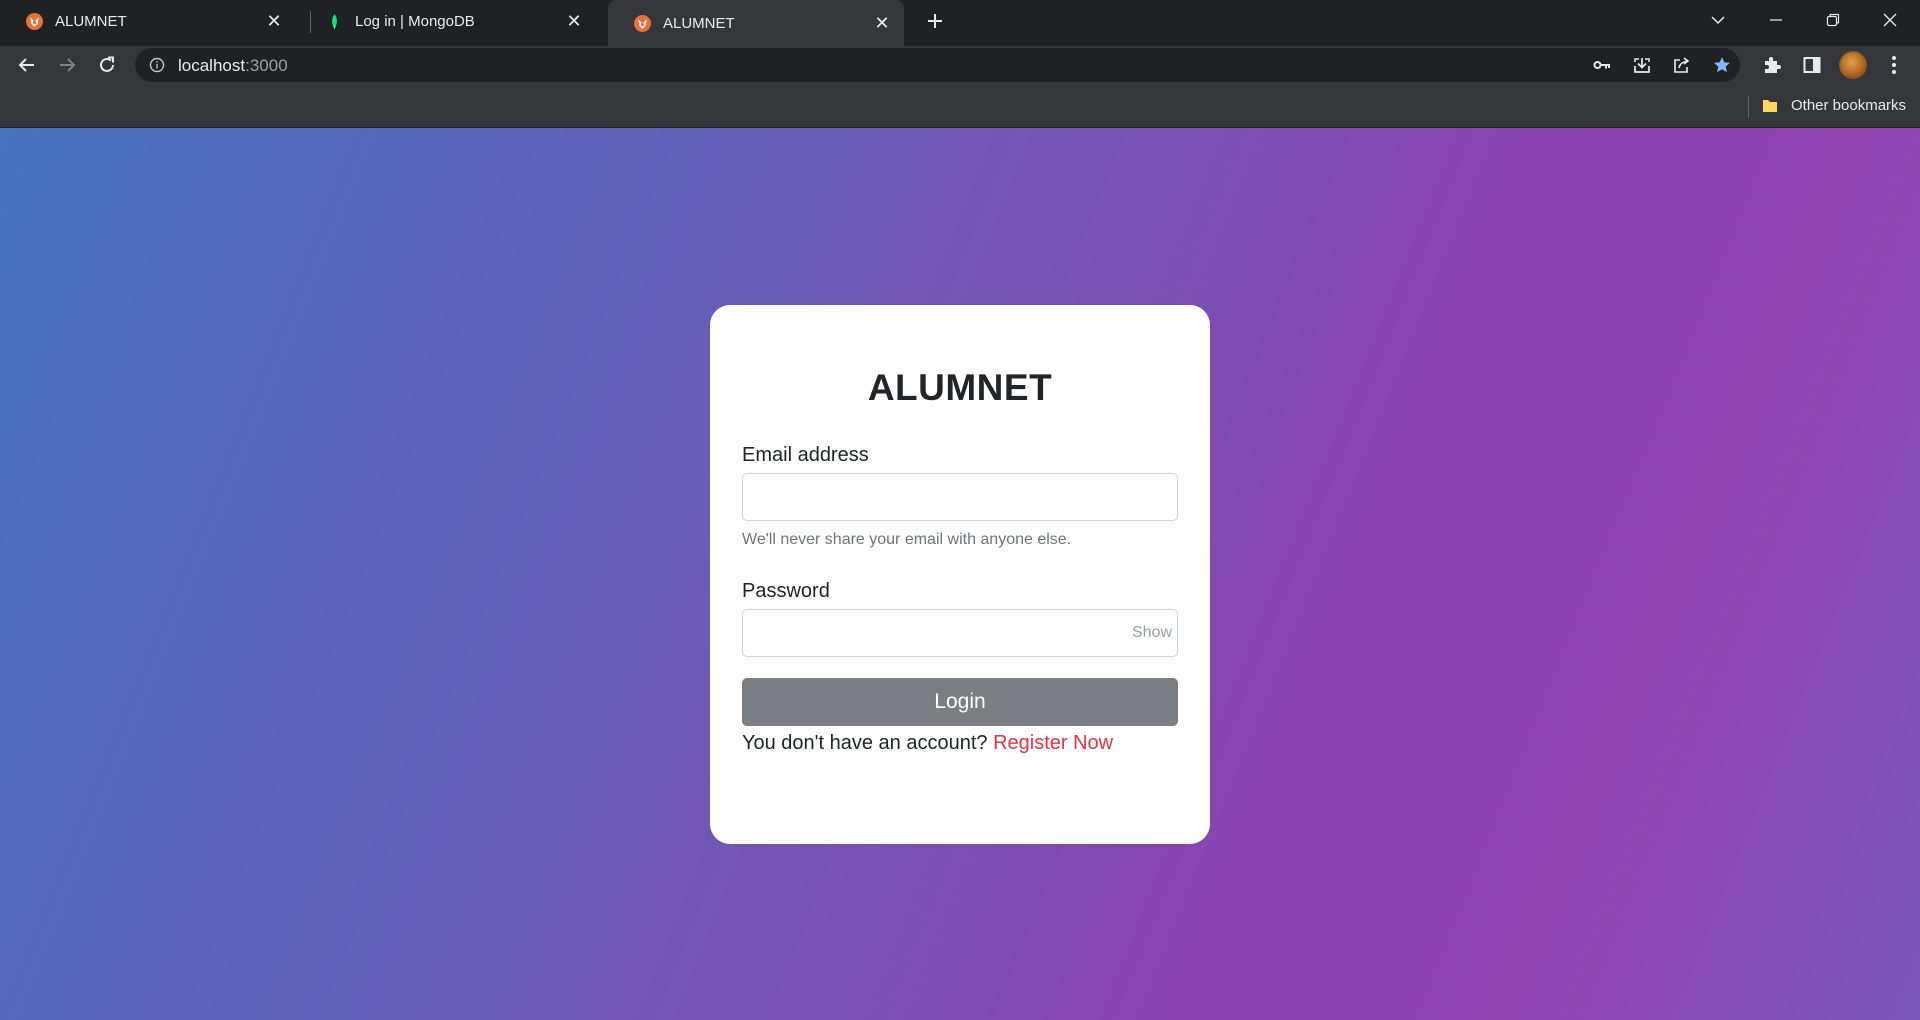  I want to click on other-bookmarks: Other bookmarks, so click(1848, 105).